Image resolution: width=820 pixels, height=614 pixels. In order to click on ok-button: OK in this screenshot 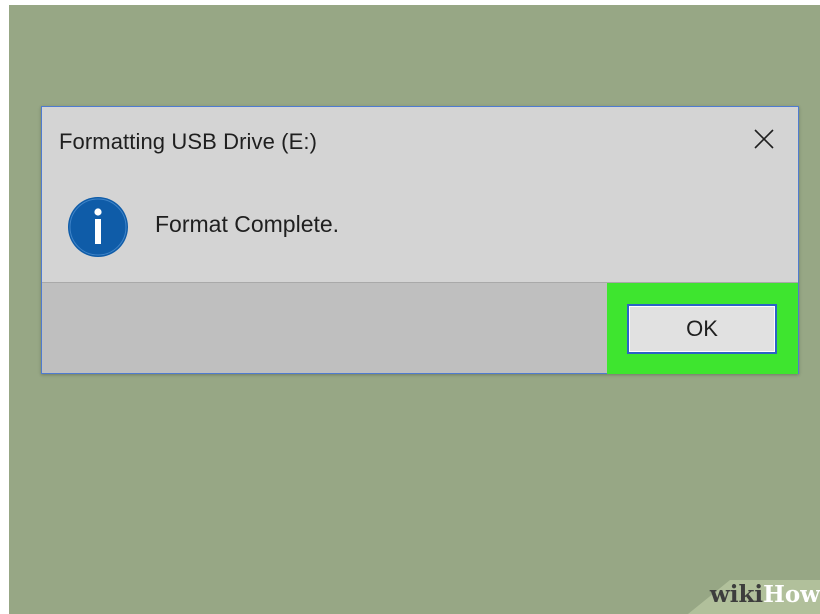, I will do `click(702, 329)`.